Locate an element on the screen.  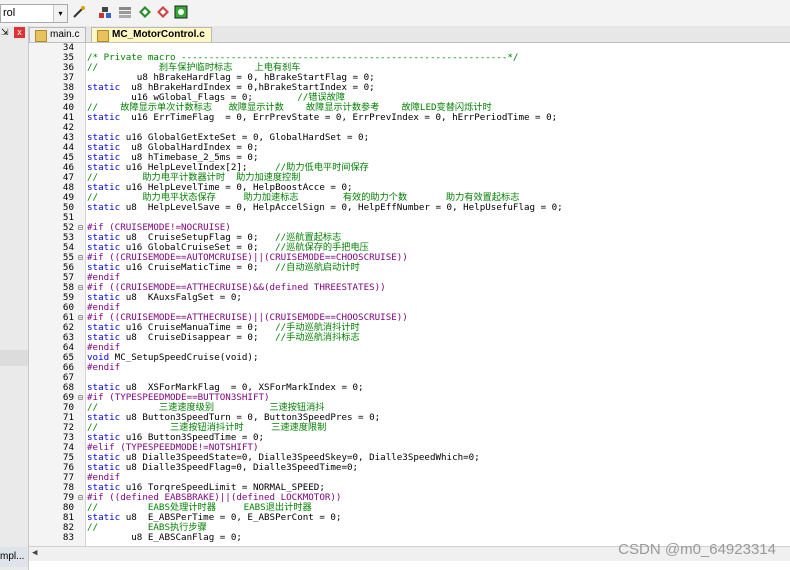
code-line: 66 #endif is located at coordinates (409, 368).